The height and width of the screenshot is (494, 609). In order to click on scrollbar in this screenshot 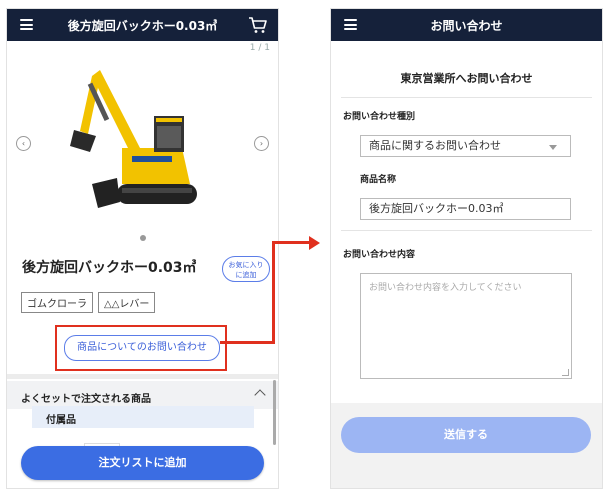, I will do `click(274, 412)`.